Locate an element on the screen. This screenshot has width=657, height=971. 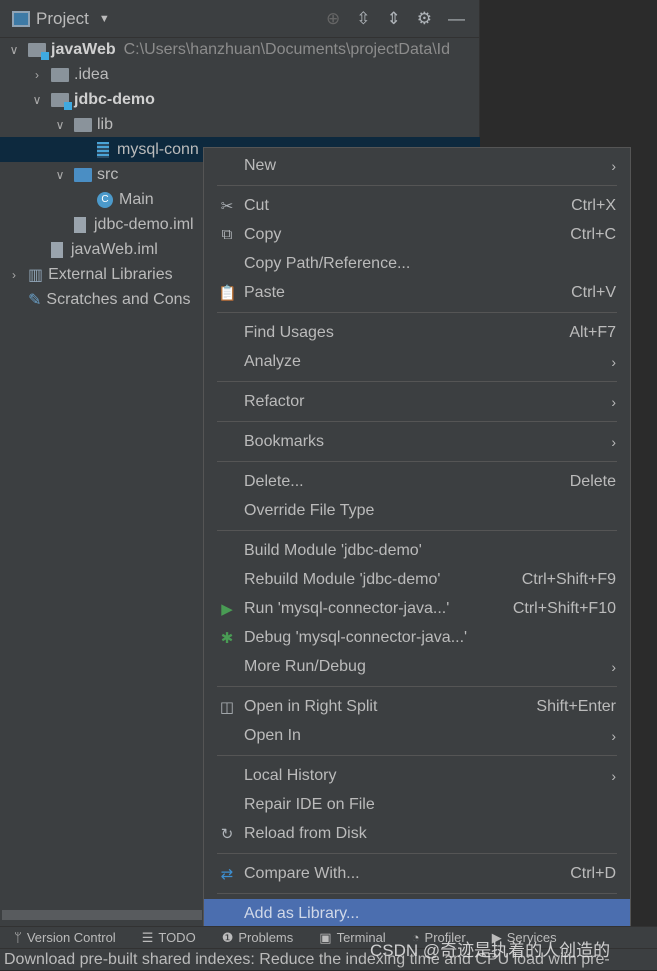
chevron-down-icon: ▼ is located at coordinates (104, 19).